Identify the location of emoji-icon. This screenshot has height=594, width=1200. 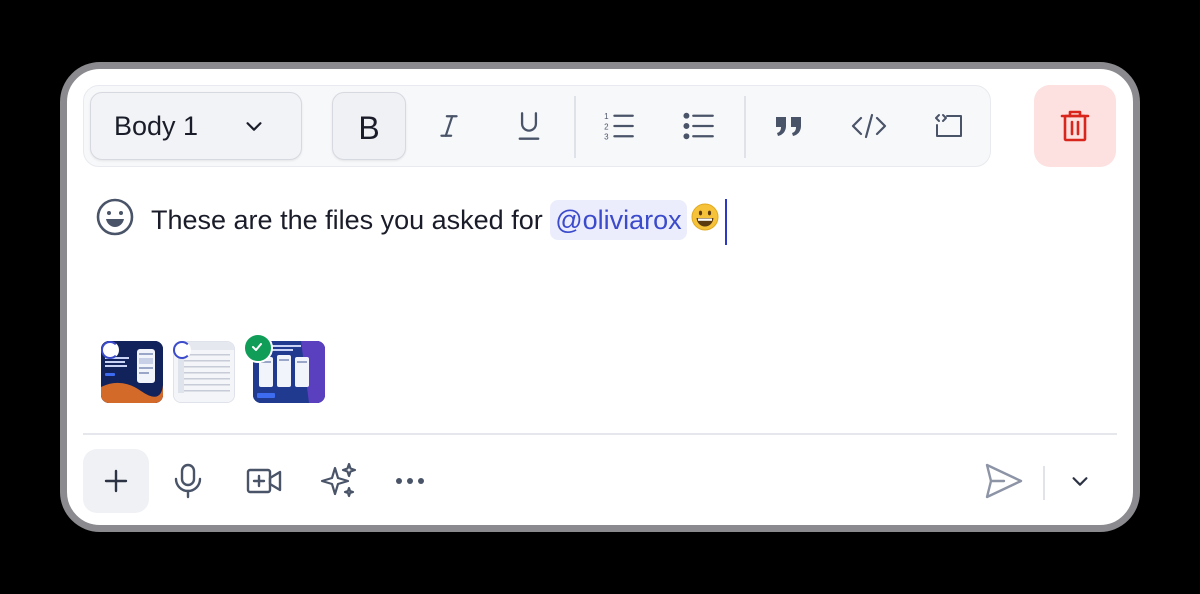
(115, 217).